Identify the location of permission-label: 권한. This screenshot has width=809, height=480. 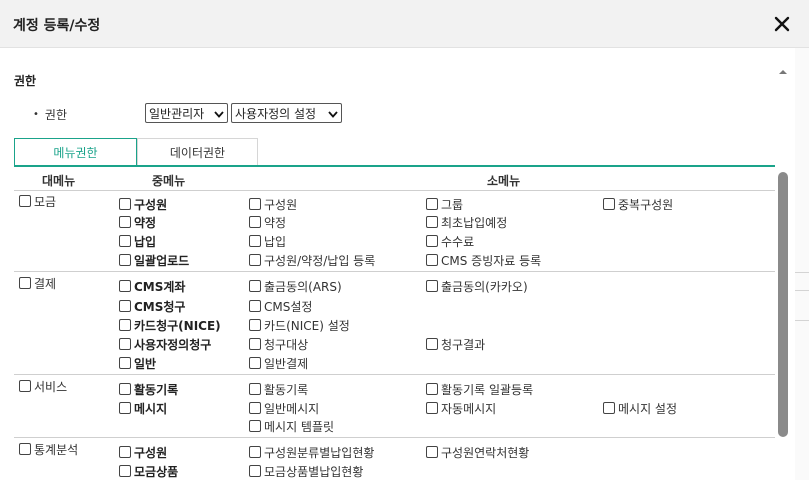
(55, 114).